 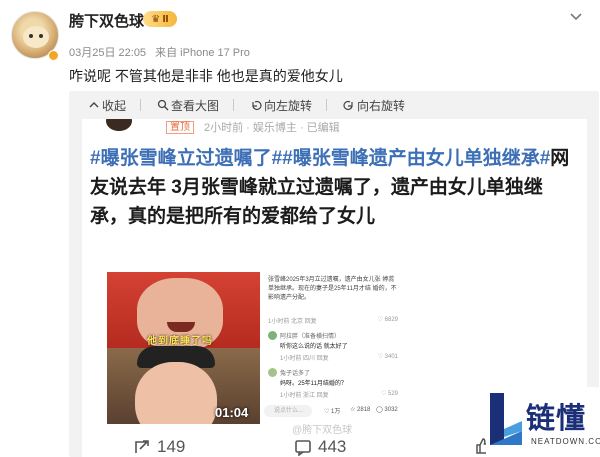 I want to click on view-large-button: 查看大图, so click(x=188, y=105).